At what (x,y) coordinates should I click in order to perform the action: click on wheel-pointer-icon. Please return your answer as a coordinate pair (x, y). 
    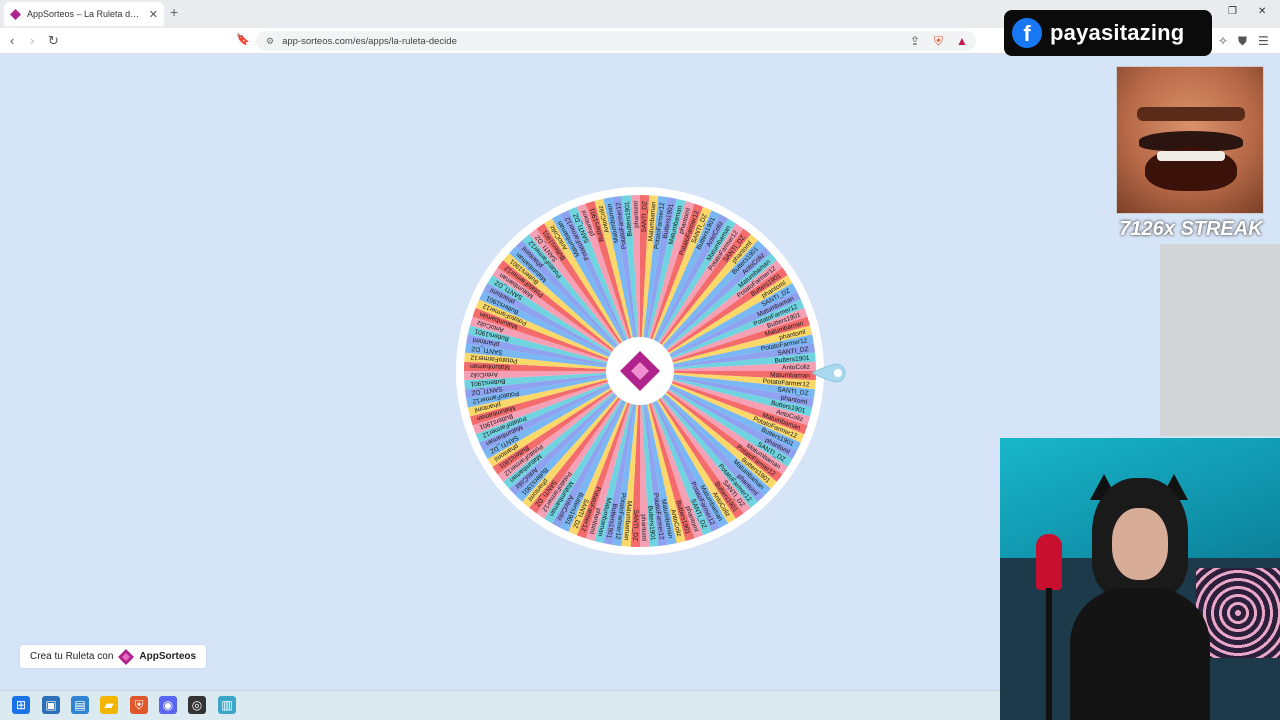
    Looking at the image, I should click on (829, 373).